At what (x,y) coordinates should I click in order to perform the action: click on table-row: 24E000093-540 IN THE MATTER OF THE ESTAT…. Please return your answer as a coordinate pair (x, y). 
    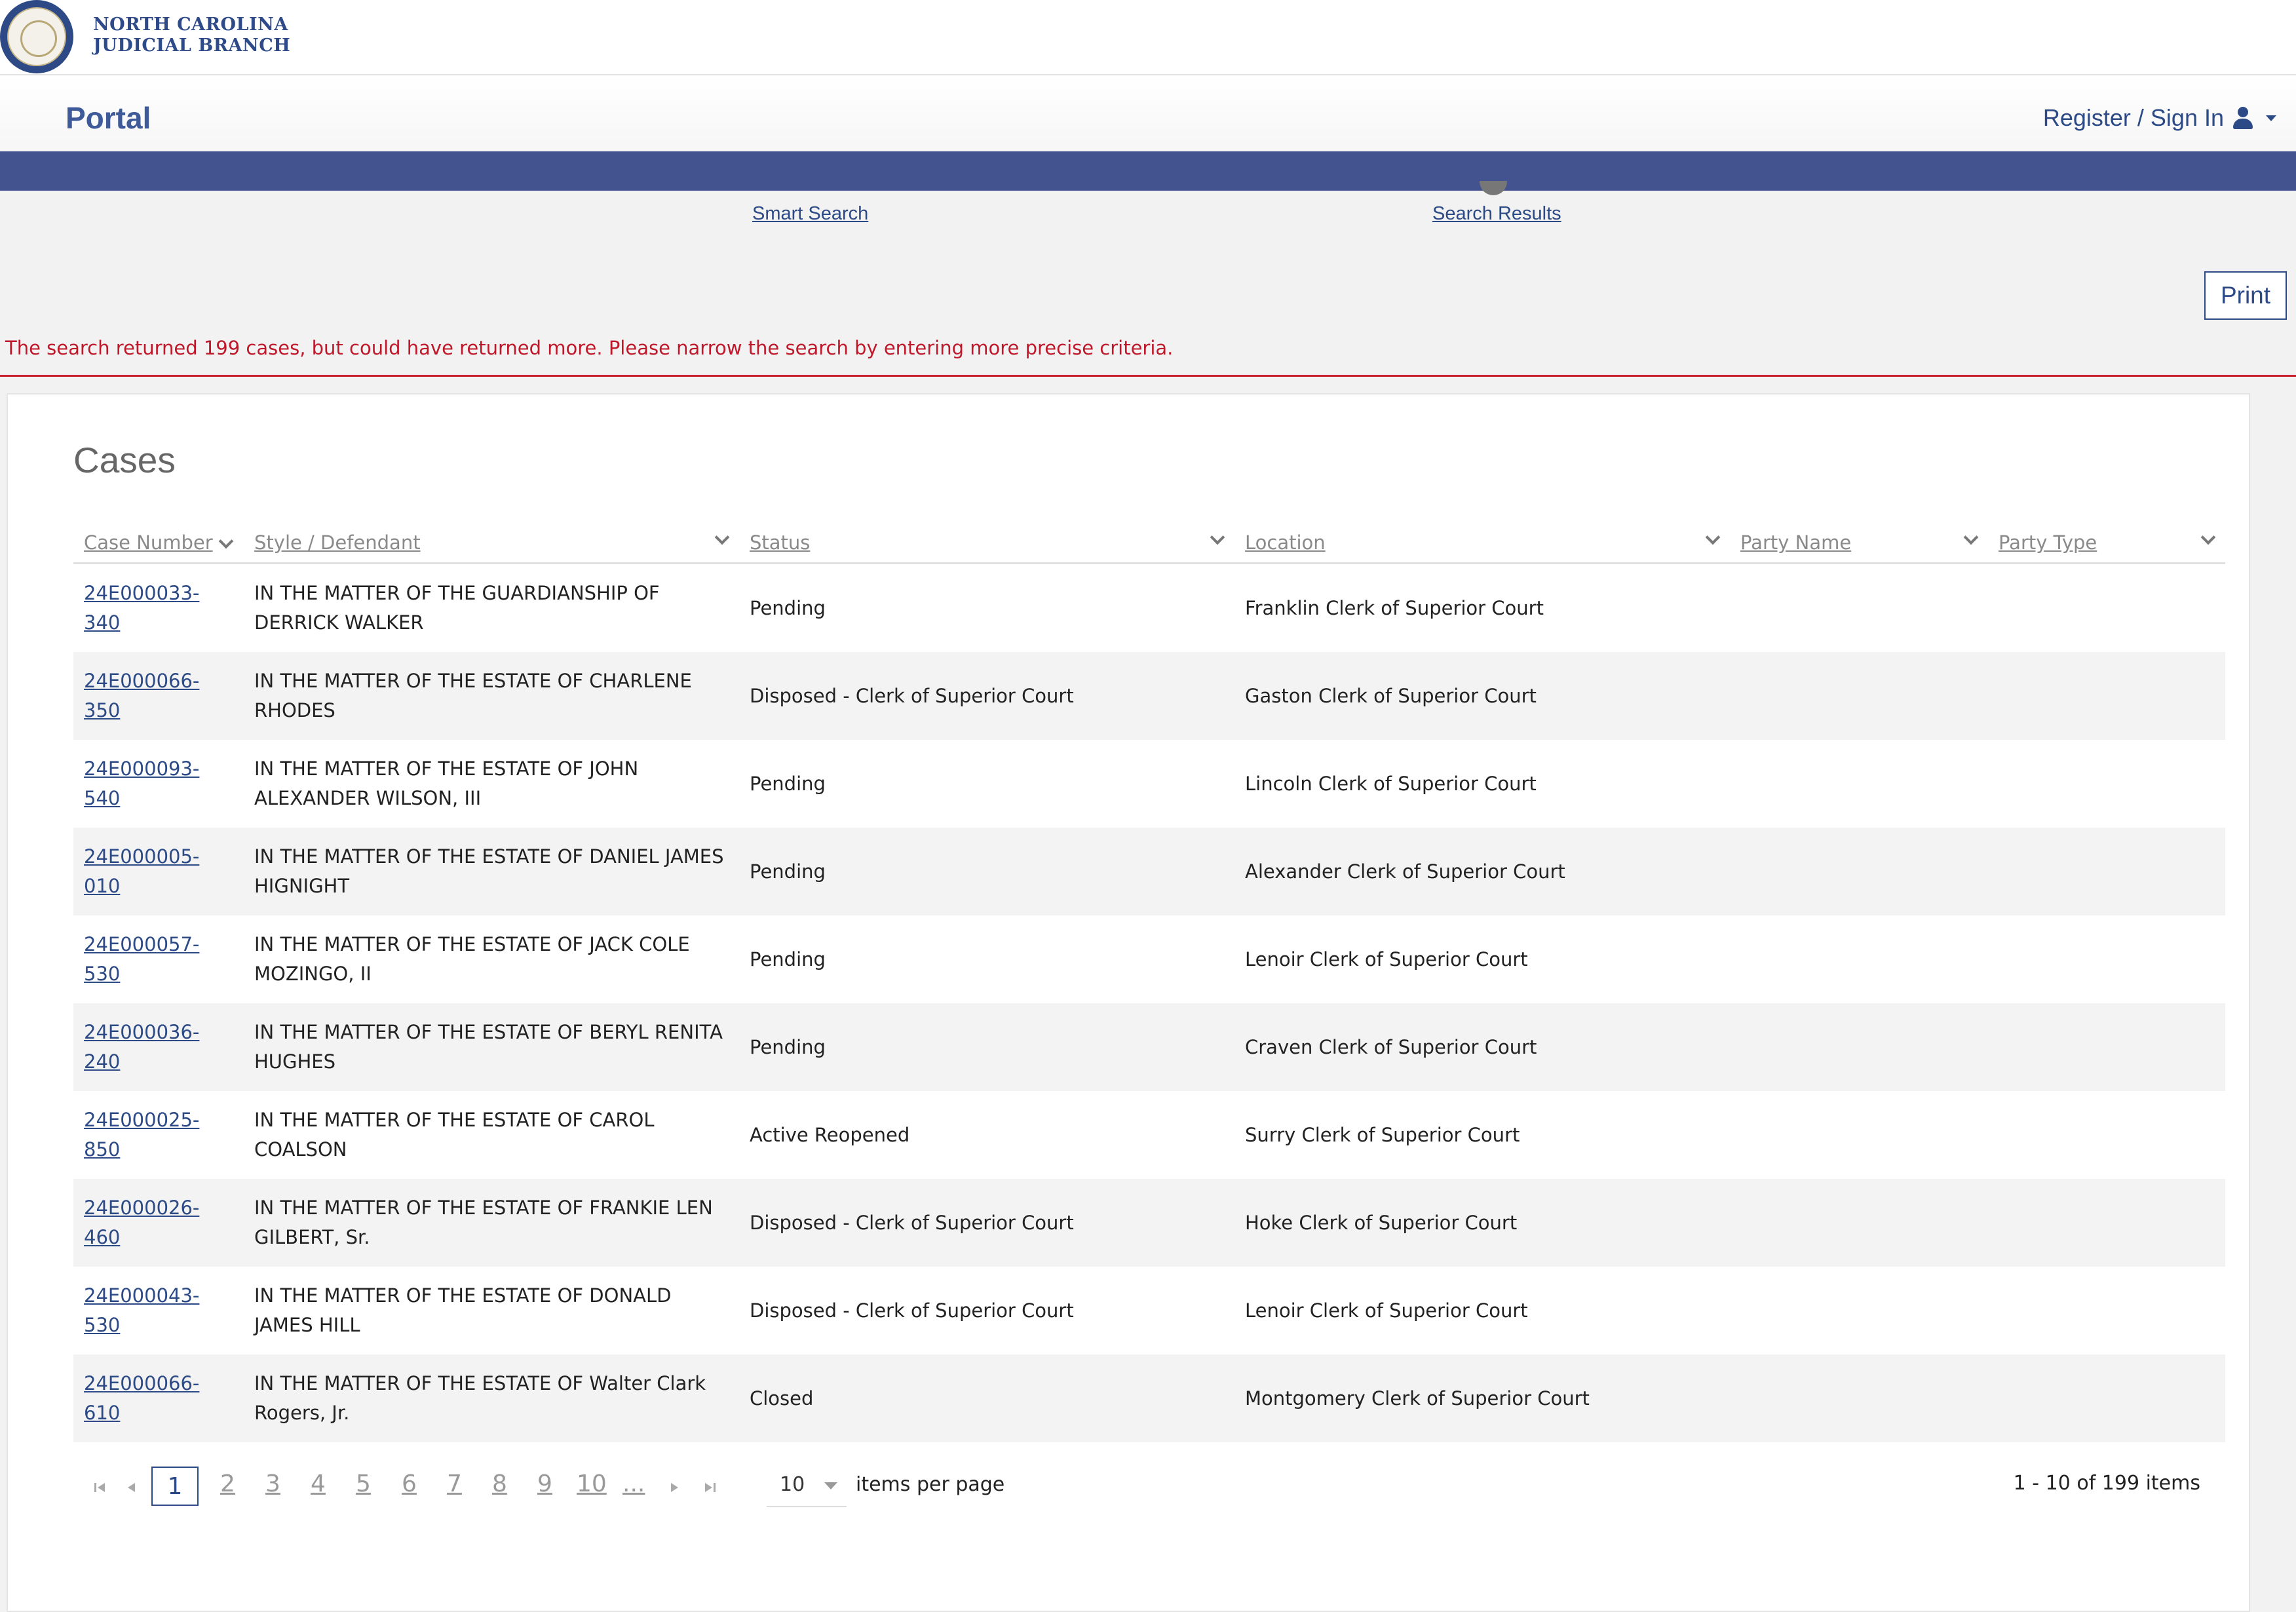
    Looking at the image, I should click on (1149, 784).